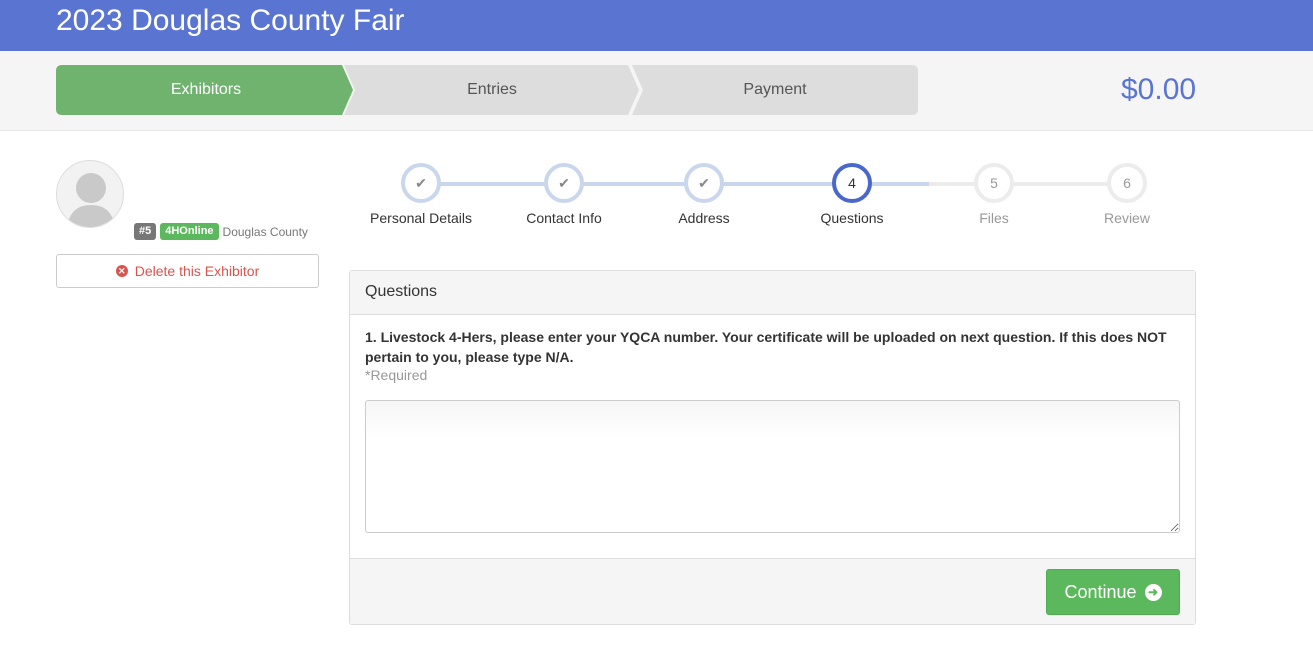 This screenshot has width=1313, height=647. Describe the element at coordinates (772, 591) in the screenshot. I see `panel-footer: Continue ➜` at that location.